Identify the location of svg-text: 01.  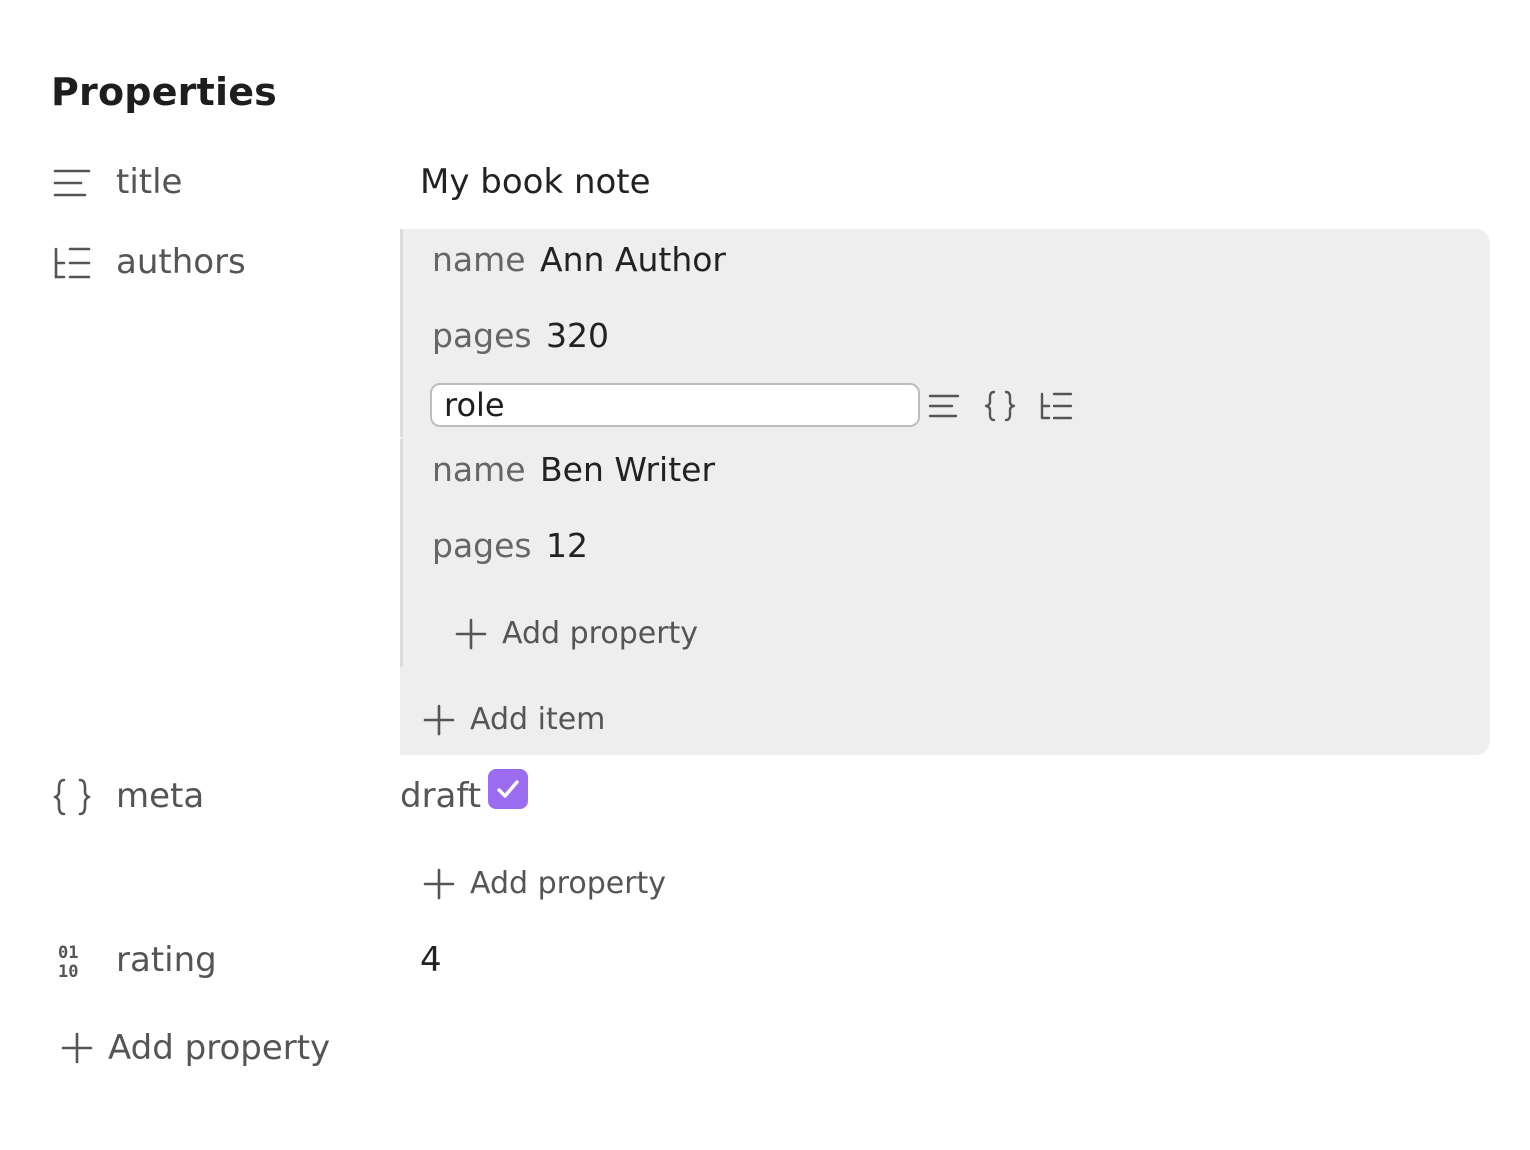
(68, 953).